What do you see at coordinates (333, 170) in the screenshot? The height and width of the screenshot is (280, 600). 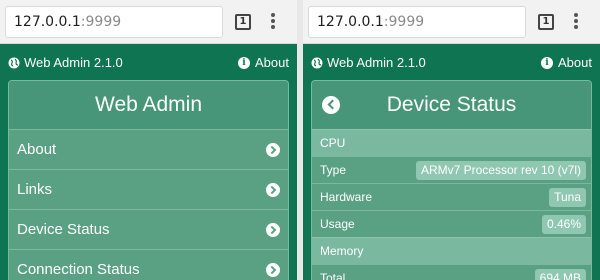 I see `status-key: Type` at bounding box center [333, 170].